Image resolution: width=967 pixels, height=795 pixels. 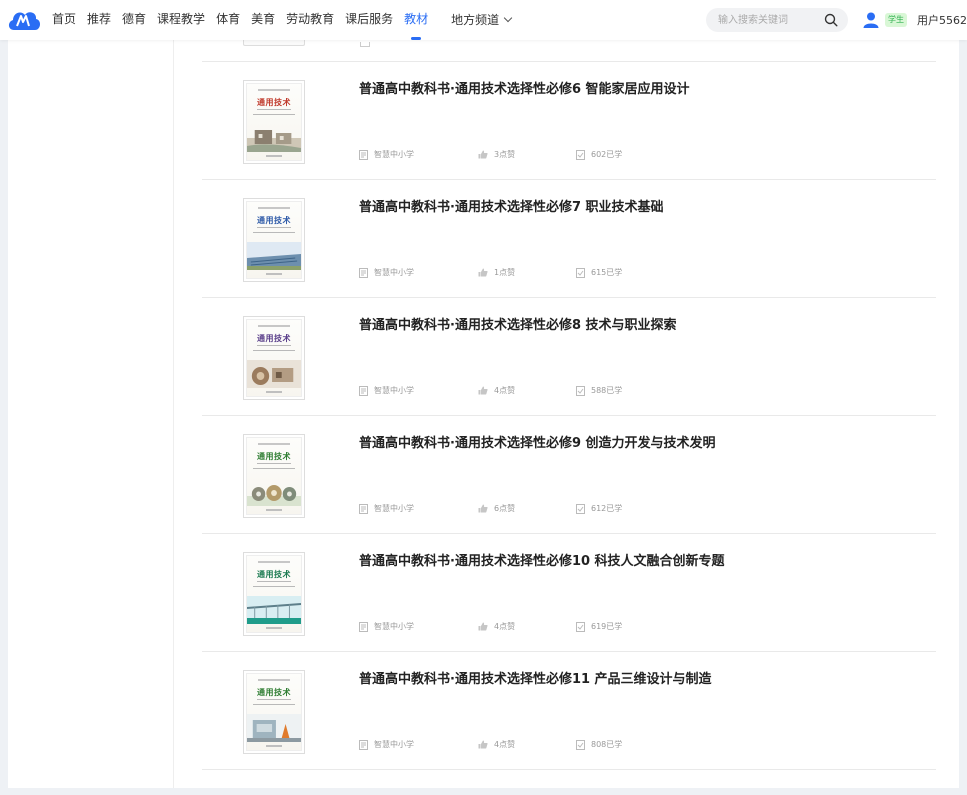 What do you see at coordinates (599, 154) in the screenshot?
I see `textbook-learned: 602已学` at bounding box center [599, 154].